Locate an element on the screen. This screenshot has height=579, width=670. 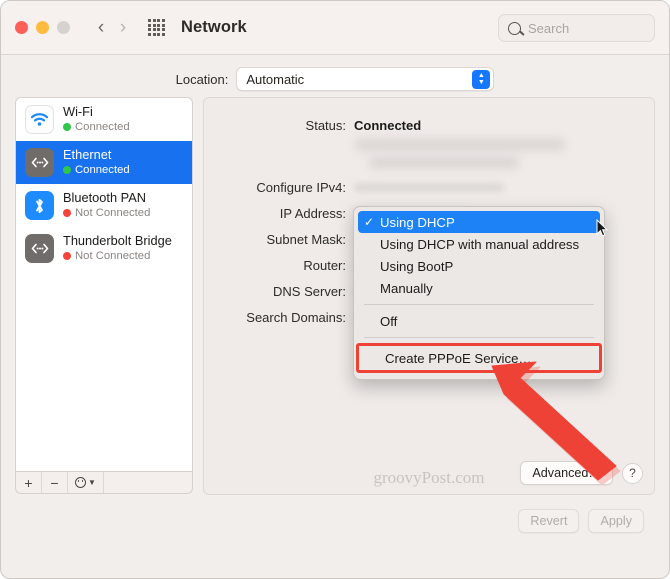
menu-item-label: Off is located at coordinates (389, 321).